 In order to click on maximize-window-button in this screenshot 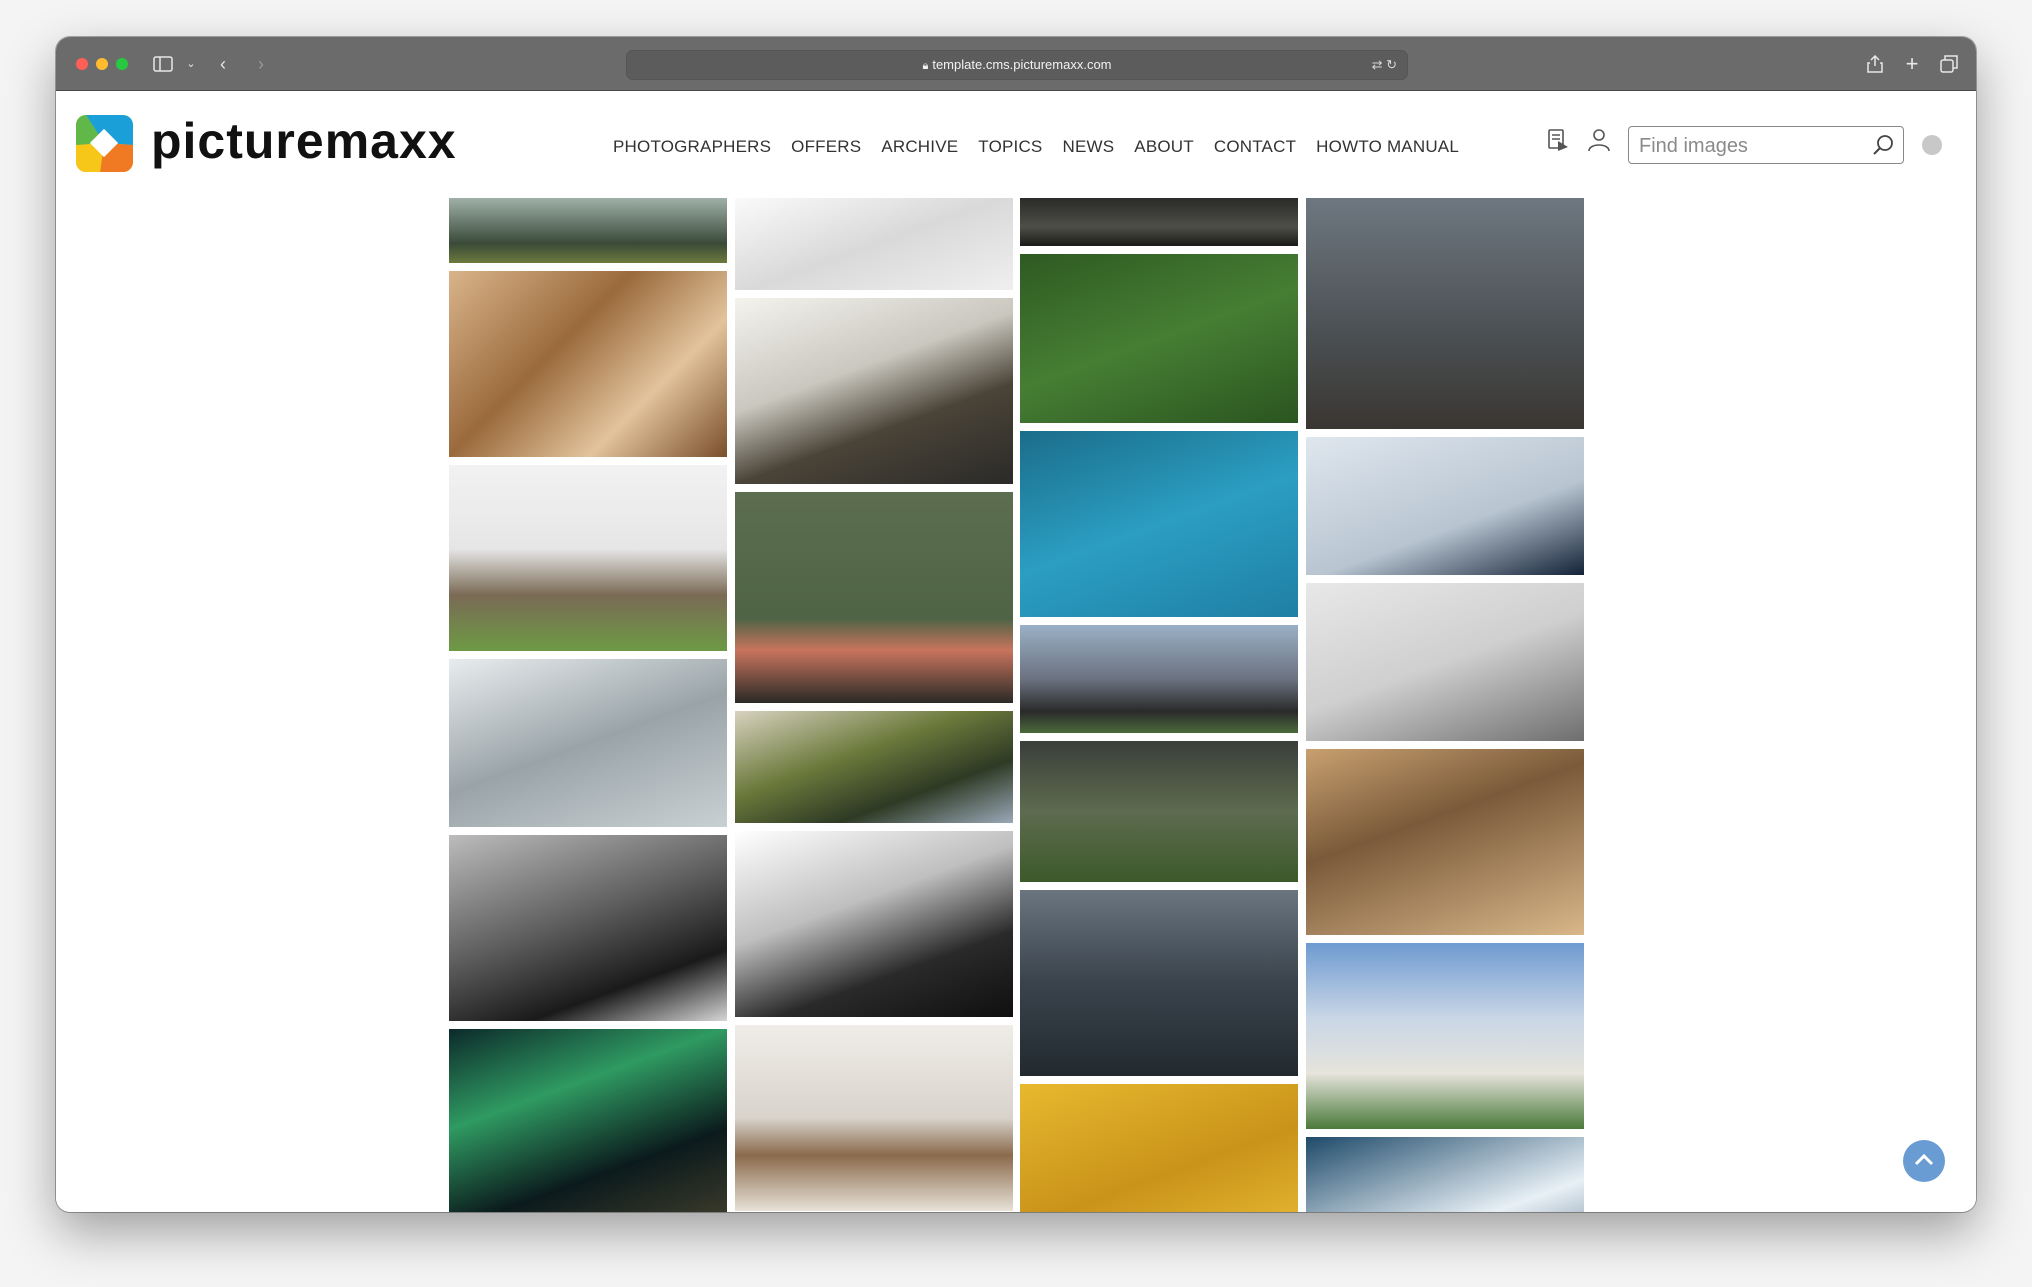, I will do `click(122, 64)`.